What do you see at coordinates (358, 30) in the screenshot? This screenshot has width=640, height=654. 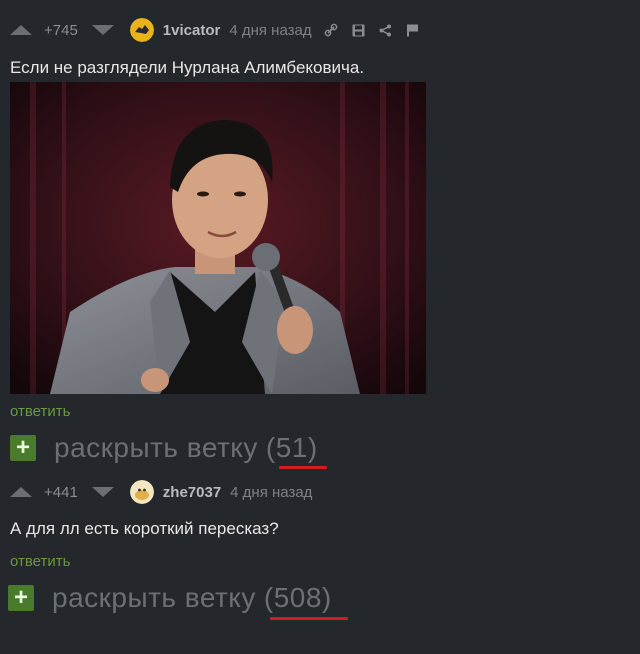 I see `save-icon` at bounding box center [358, 30].